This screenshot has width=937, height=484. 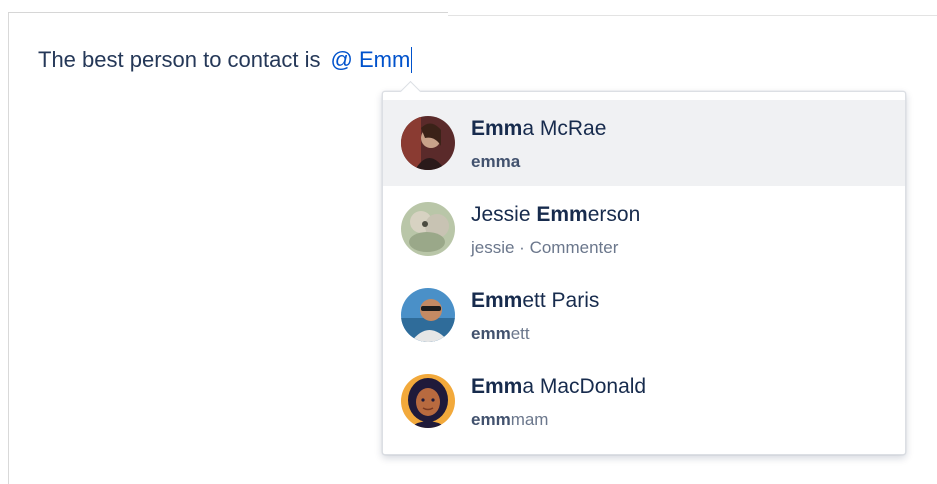 What do you see at coordinates (371, 59) in the screenshot?
I see `mention-query: @ Emm` at bounding box center [371, 59].